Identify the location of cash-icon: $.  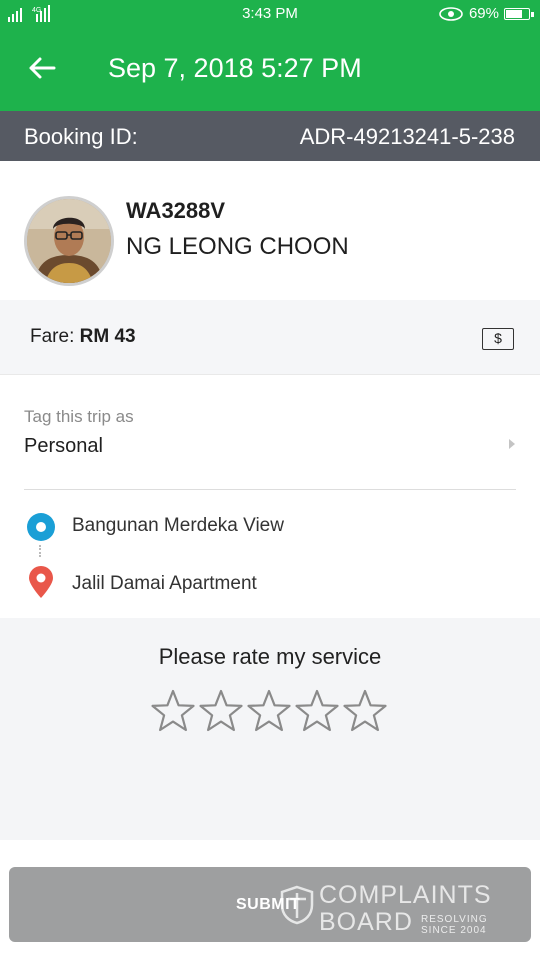
(498, 339).